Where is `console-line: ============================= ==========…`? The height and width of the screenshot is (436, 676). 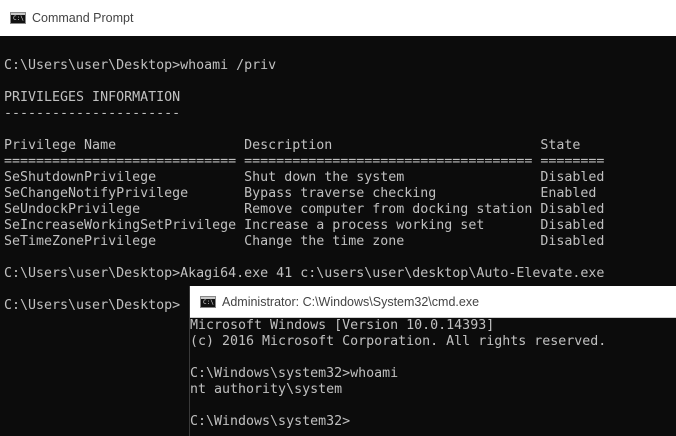 console-line: ============================= ==========… is located at coordinates (304, 161).